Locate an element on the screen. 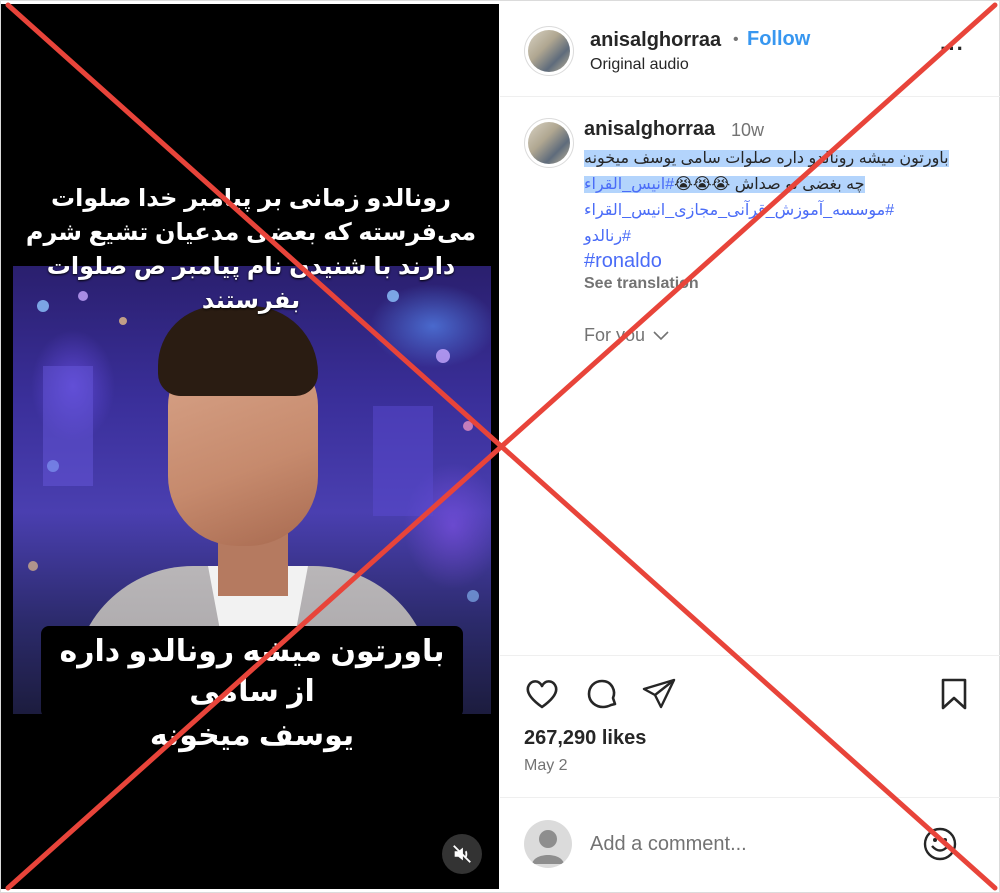  hashtag-institute: #موسسه_آموزش_قرآنی_مجازی_انیس_القراء is located at coordinates (739, 210).